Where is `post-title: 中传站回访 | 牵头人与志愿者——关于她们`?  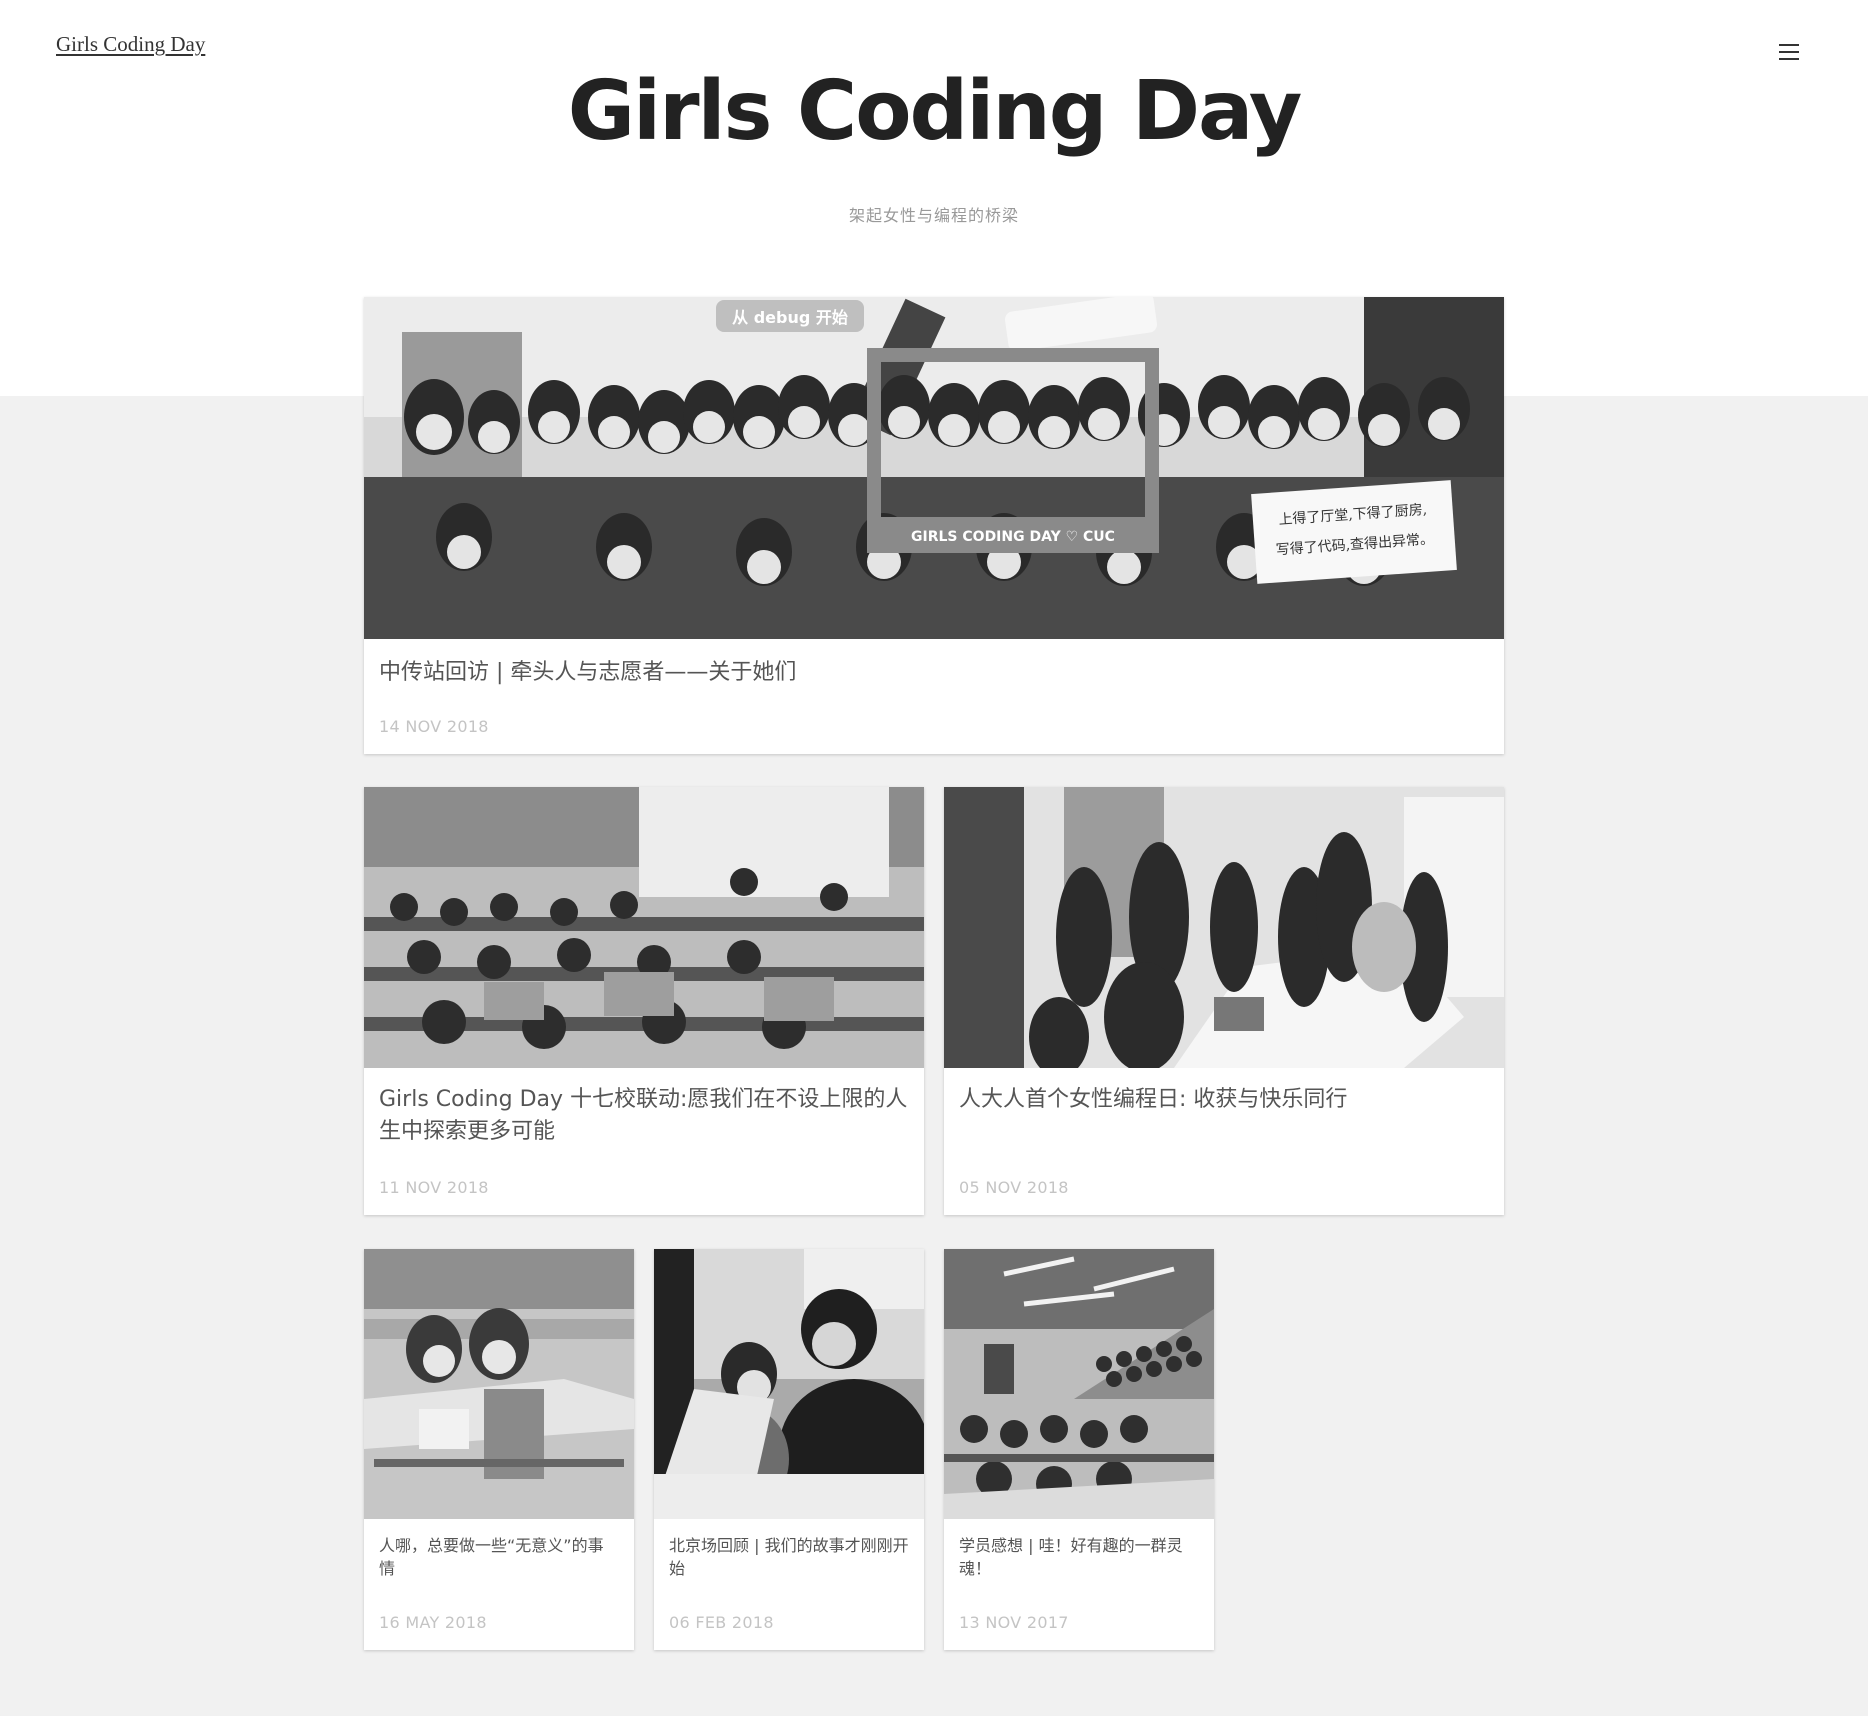
post-title: 中传站回访 | 牵头人与志愿者——关于她们 is located at coordinates (934, 673).